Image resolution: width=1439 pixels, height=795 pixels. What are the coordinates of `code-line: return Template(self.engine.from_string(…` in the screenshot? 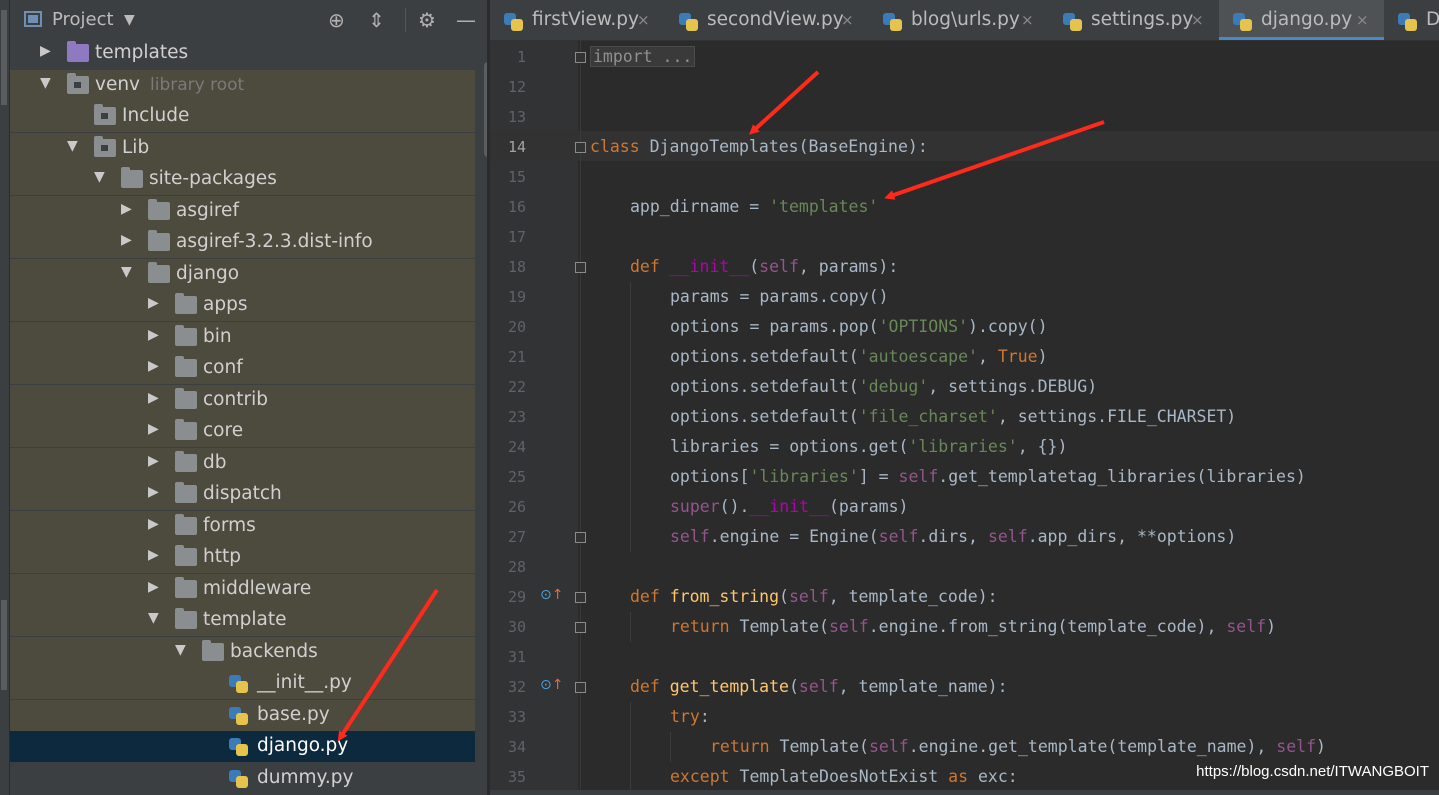 It's located at (973, 627).